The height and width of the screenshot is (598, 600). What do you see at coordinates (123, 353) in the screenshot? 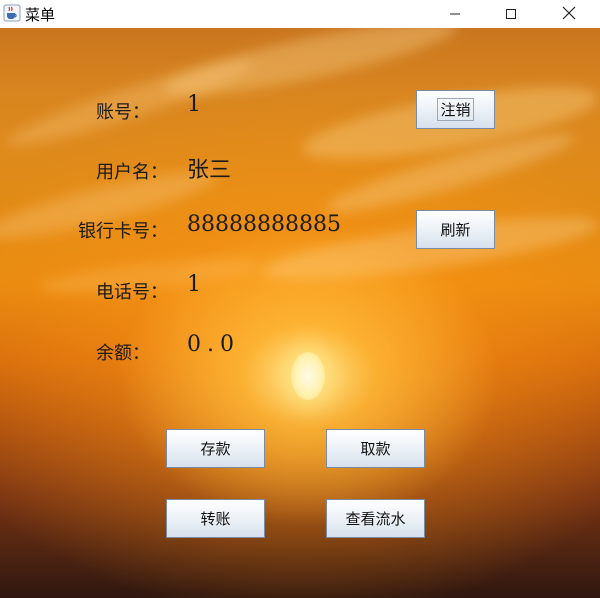
I see `balance-label: 余额：` at bounding box center [123, 353].